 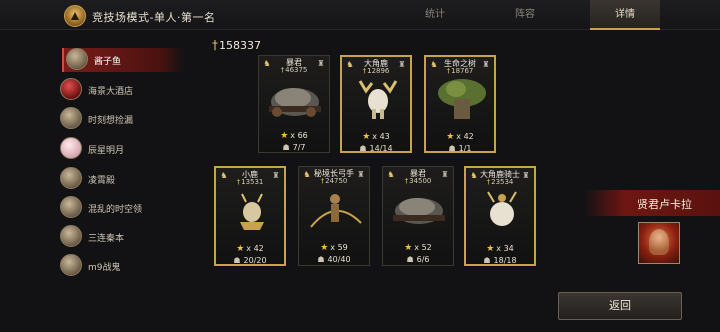 What do you see at coordinates (418, 181) in the screenshot?
I see `unit-power: 34500` at bounding box center [418, 181].